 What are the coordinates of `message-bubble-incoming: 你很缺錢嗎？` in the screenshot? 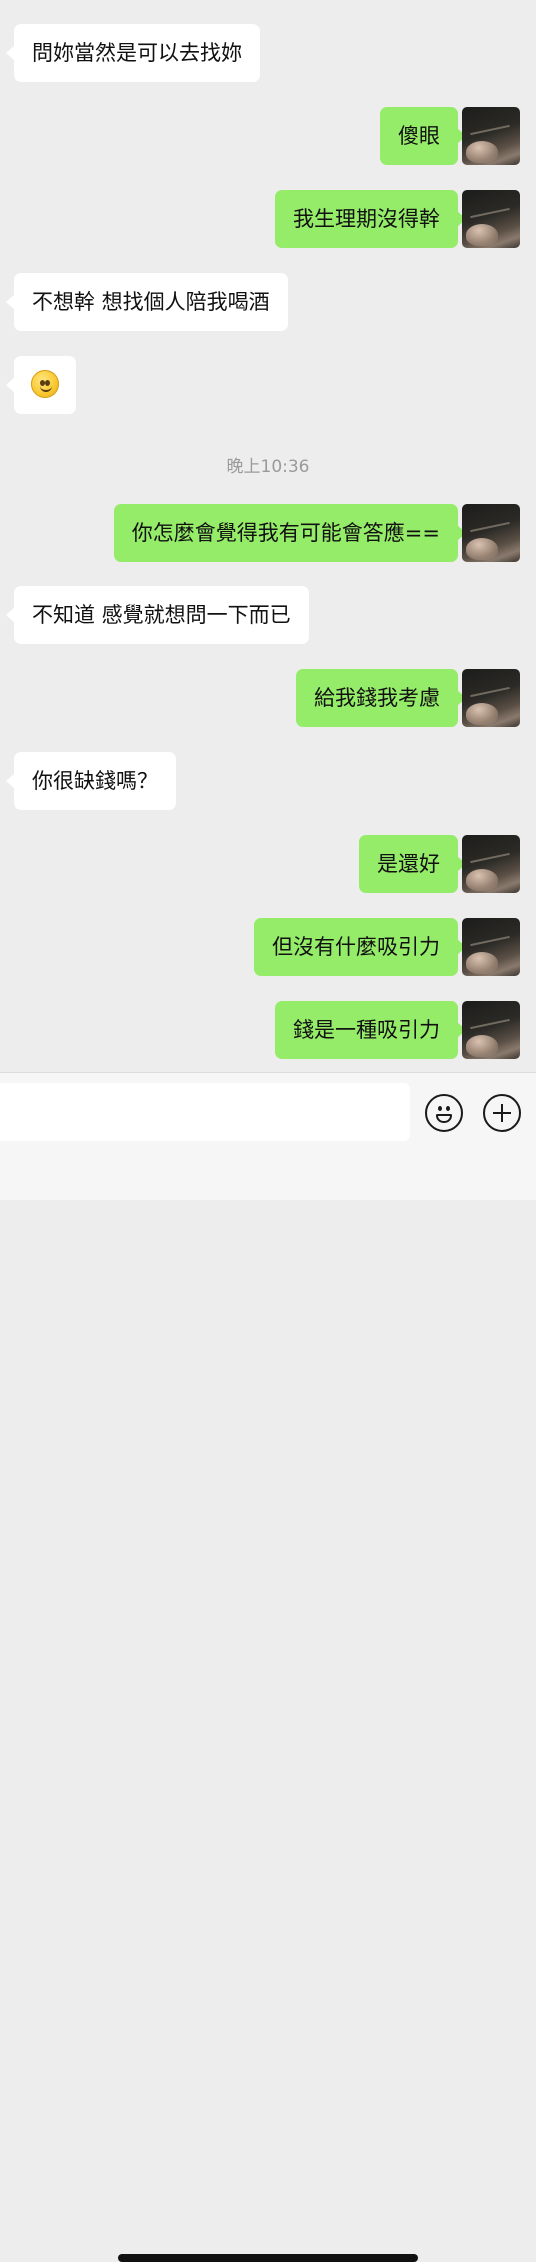 It's located at (91, 781).